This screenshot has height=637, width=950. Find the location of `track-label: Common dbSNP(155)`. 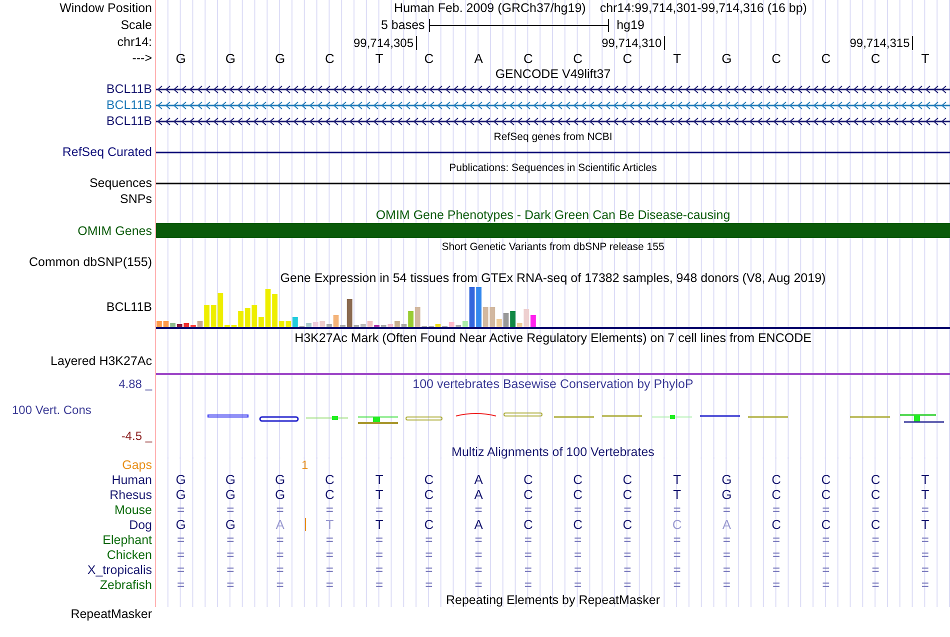

track-label: Common dbSNP(155) is located at coordinates (90, 262).